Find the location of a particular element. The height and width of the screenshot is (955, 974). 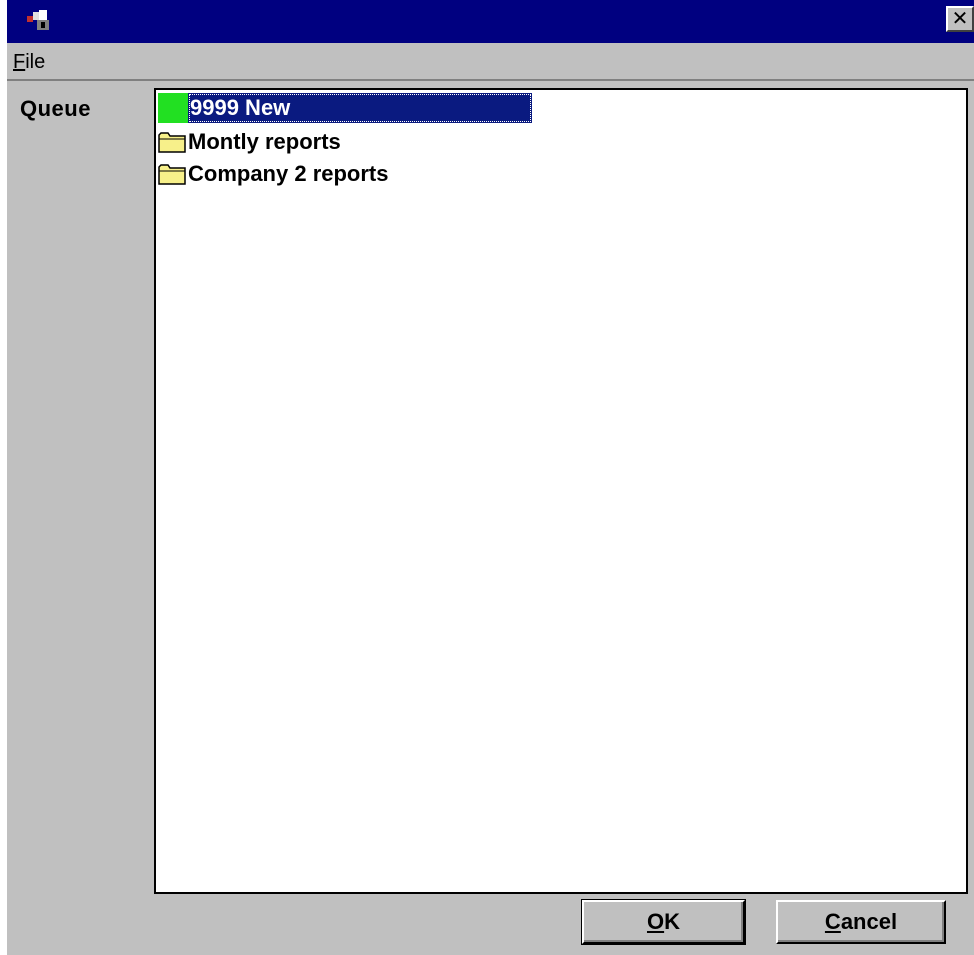

list-item-label: Company 2 reports is located at coordinates (288, 173).